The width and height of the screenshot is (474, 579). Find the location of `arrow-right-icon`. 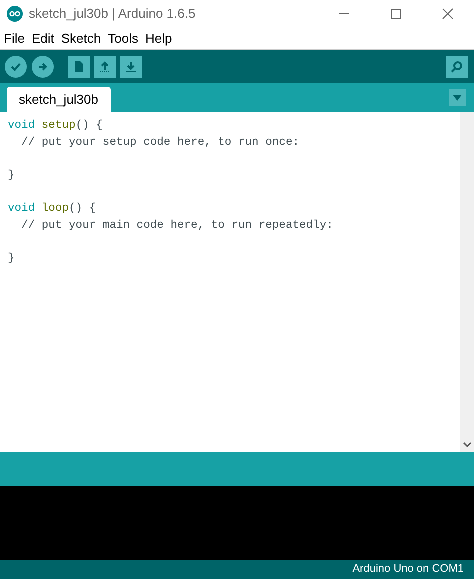

arrow-right-icon is located at coordinates (43, 66).